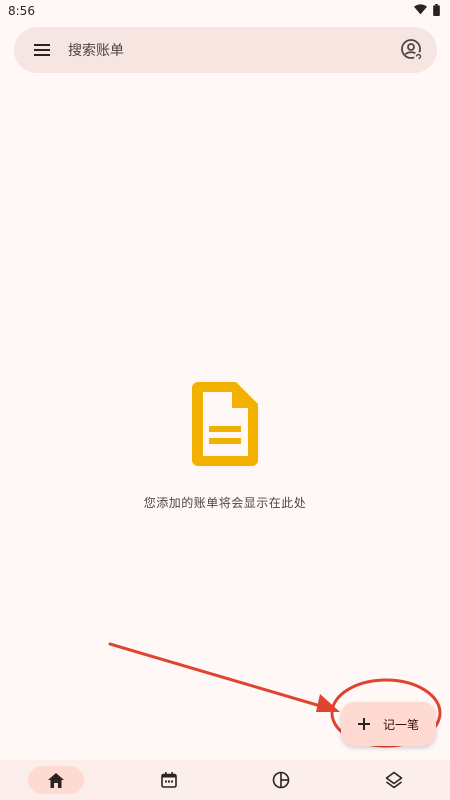 This screenshot has height=800, width=450. What do you see at coordinates (436, 11) in the screenshot?
I see `battery-icon` at bounding box center [436, 11].